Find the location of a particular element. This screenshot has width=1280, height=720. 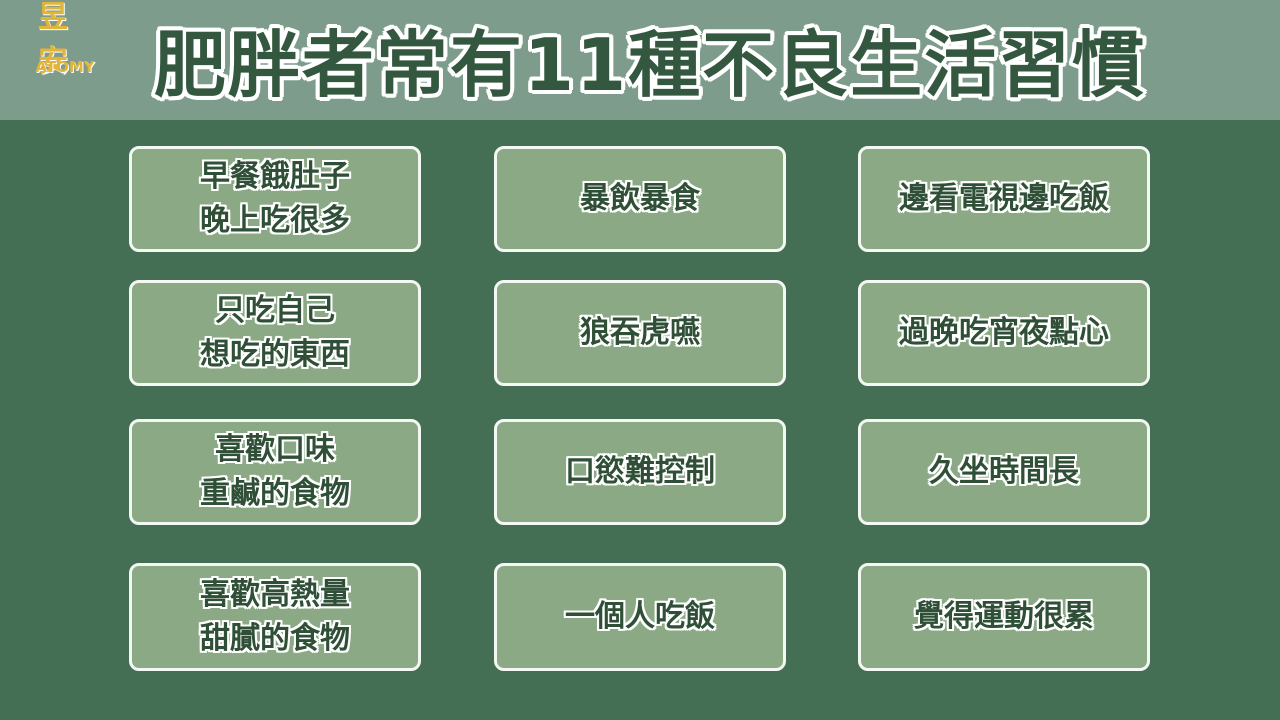

habit-card: 狼吞虎嚥 is located at coordinates (640, 333).